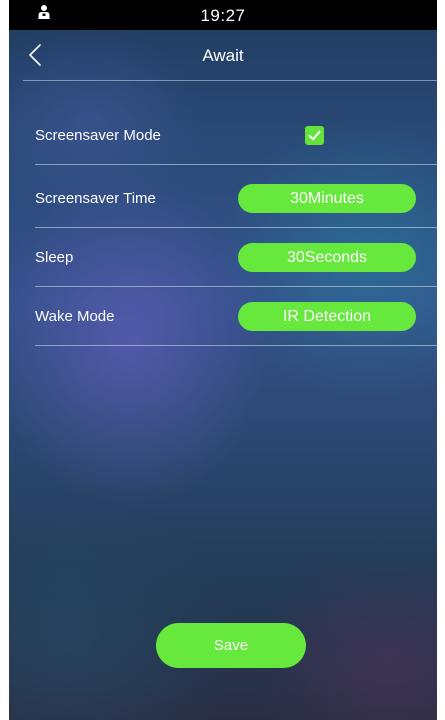  I want to click on setting-row-screensaver-mode: Screensaver Mode, so click(236, 136).